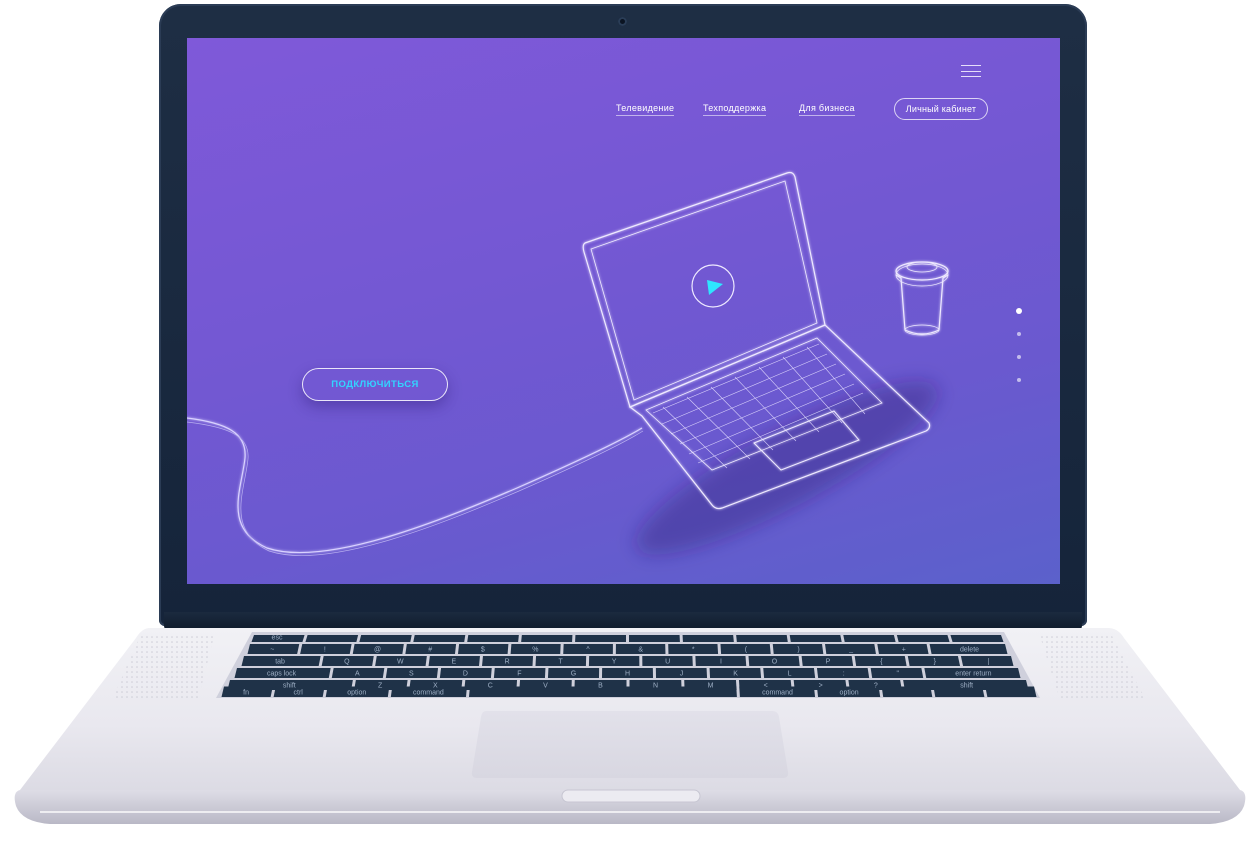 The width and height of the screenshot is (1258, 846). I want to click on trackpad, so click(630, 744).